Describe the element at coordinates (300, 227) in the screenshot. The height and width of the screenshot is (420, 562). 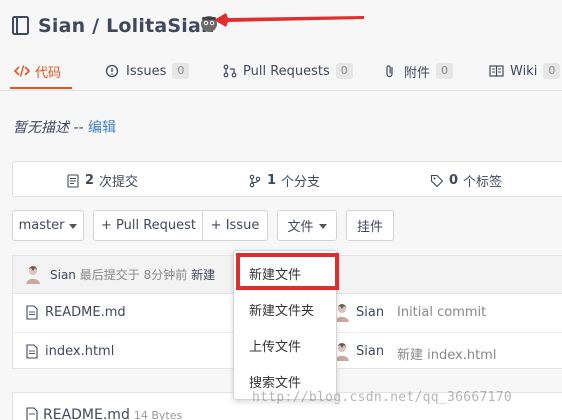
I see `file-menu-label: 文件` at that location.